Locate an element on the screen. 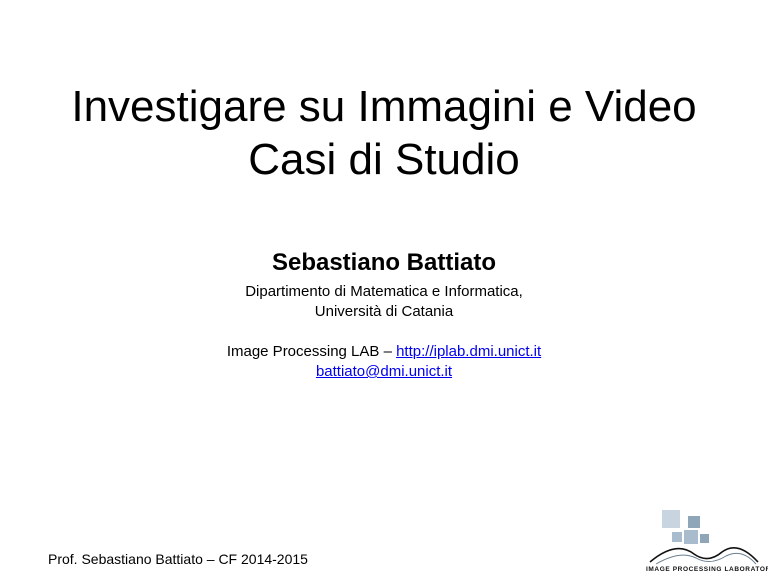 This screenshot has height=579, width=768. email-link: battiato@dmi.unict.it is located at coordinates (384, 371).